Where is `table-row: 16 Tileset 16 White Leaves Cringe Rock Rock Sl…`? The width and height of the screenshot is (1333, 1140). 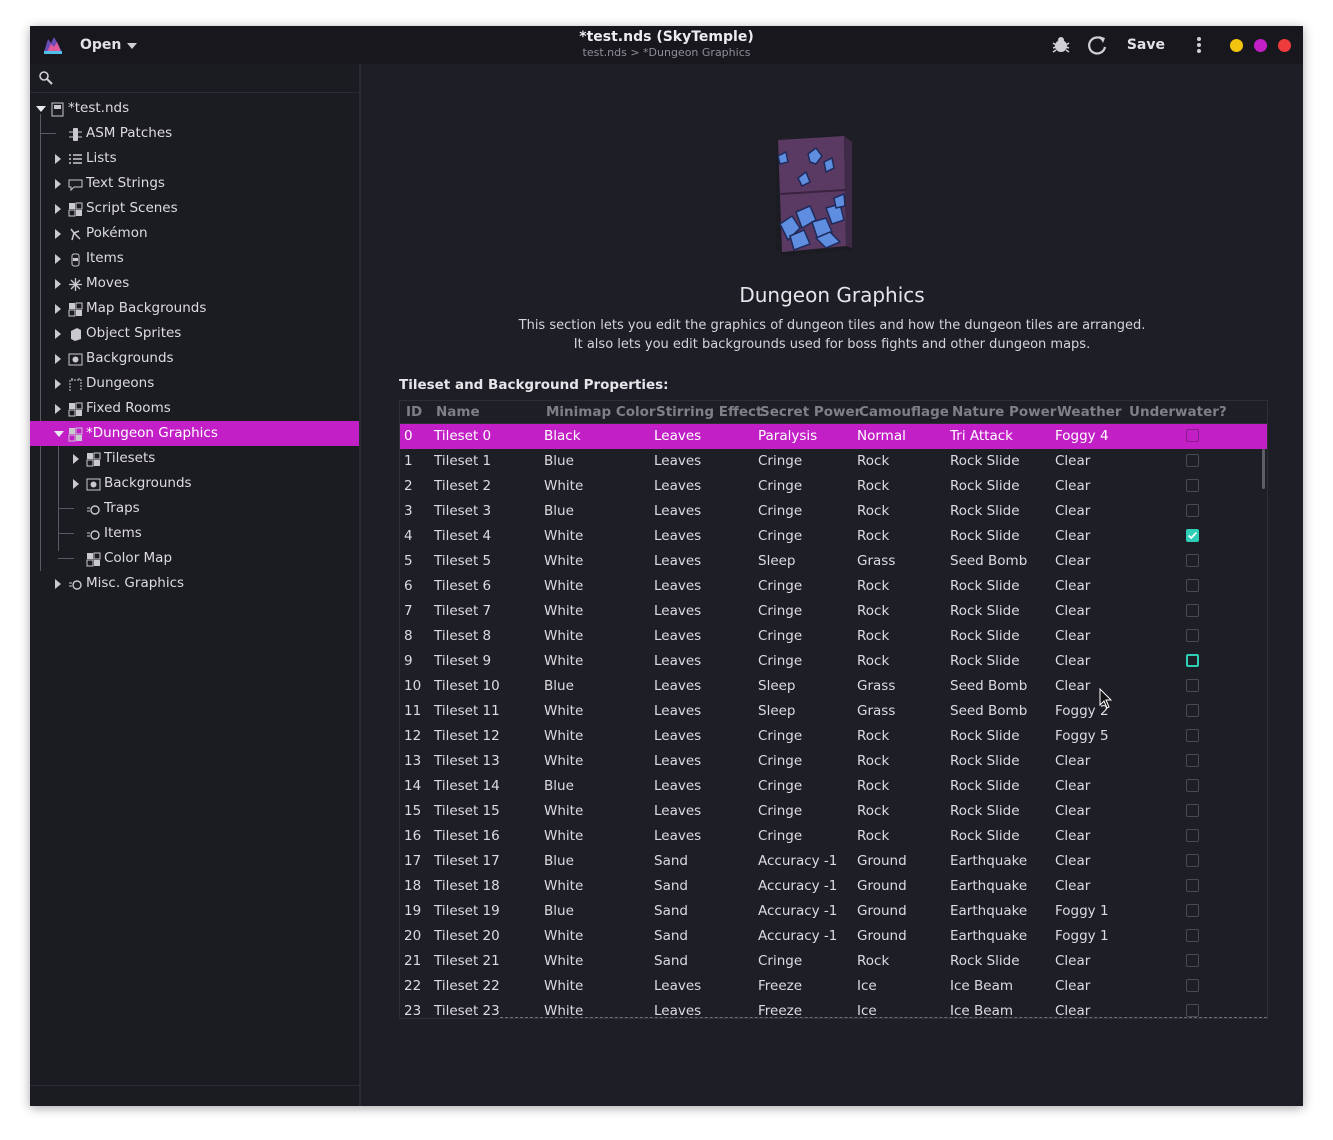 table-row: 16 Tileset 16 White Leaves Cringe Rock Rock Sl… is located at coordinates (833, 836).